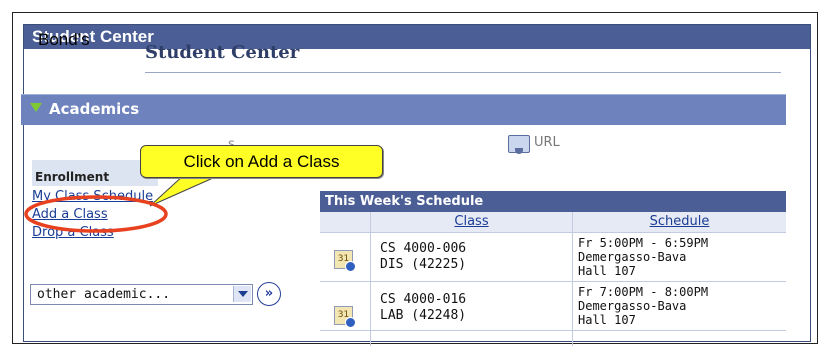  I want to click on instruction-callout: Click on Add a Class, so click(261, 161).